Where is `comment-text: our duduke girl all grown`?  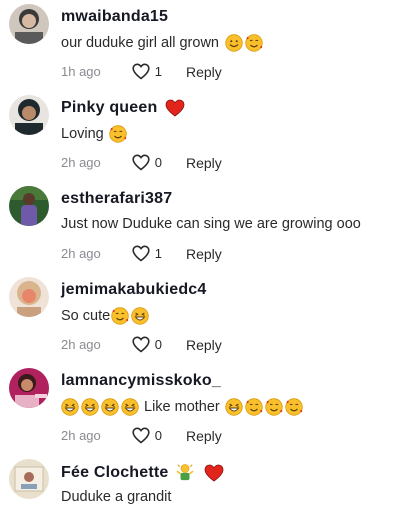 comment-text: our duduke girl all grown is located at coordinates (162, 43).